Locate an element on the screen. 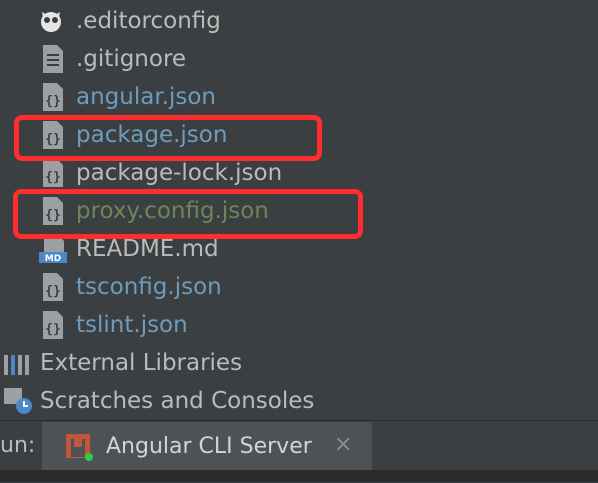 This screenshot has height=483, width=598. tree-item-angular-json: {} angular.json is located at coordinates (299, 97).